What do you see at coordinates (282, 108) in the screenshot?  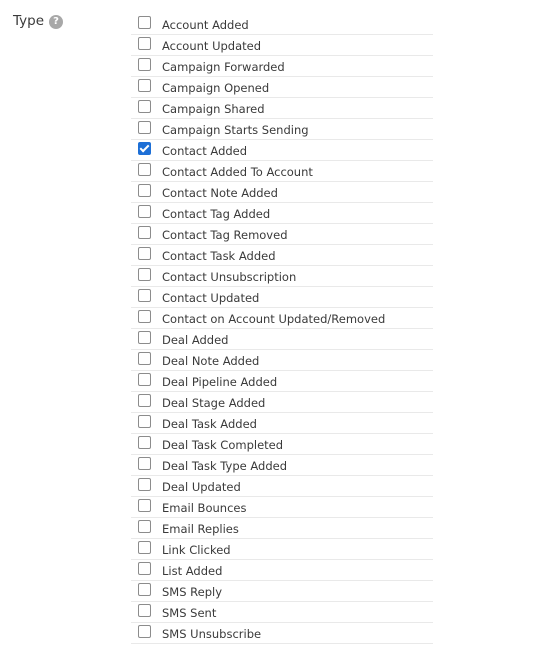 I see `type-option-row: Campaign Shared` at bounding box center [282, 108].